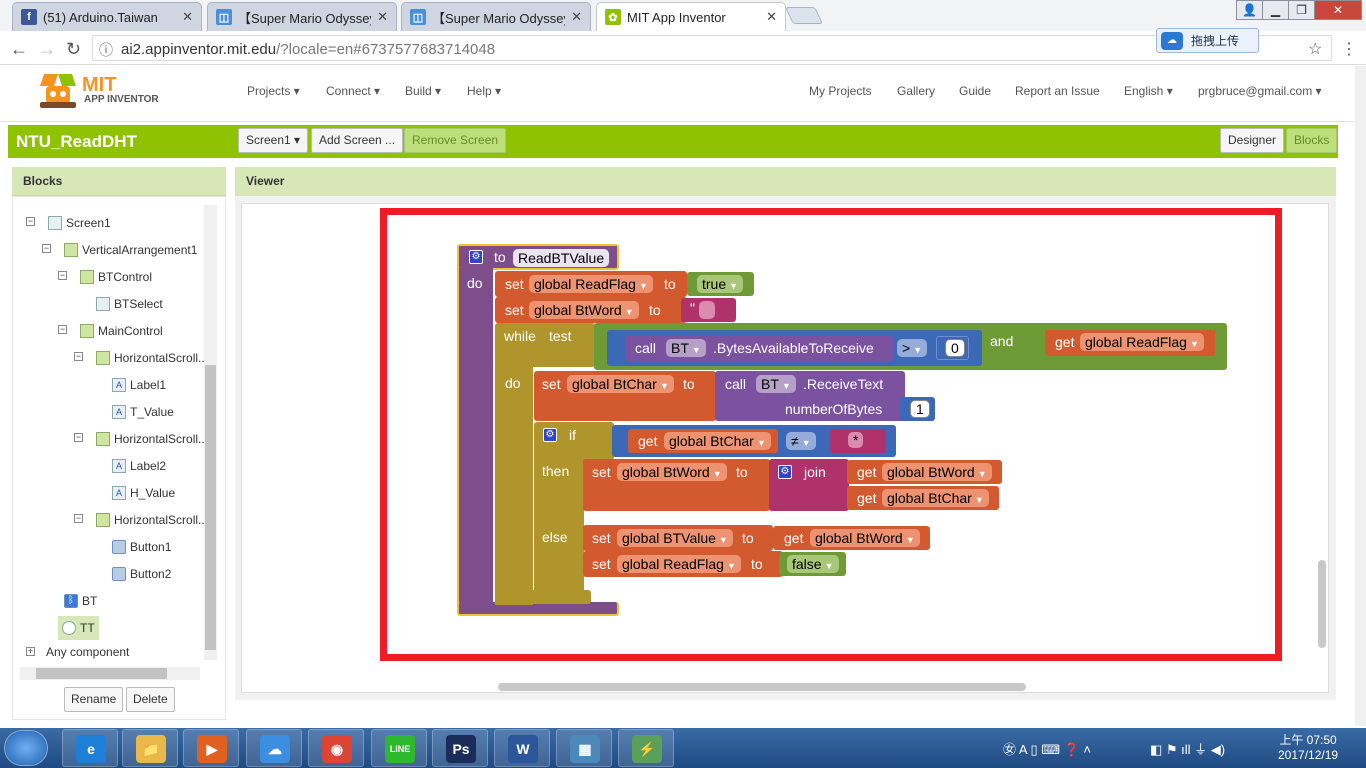 The height and width of the screenshot is (768, 1366). Describe the element at coordinates (856, 440) in the screenshot. I see `text-field: *` at that location.